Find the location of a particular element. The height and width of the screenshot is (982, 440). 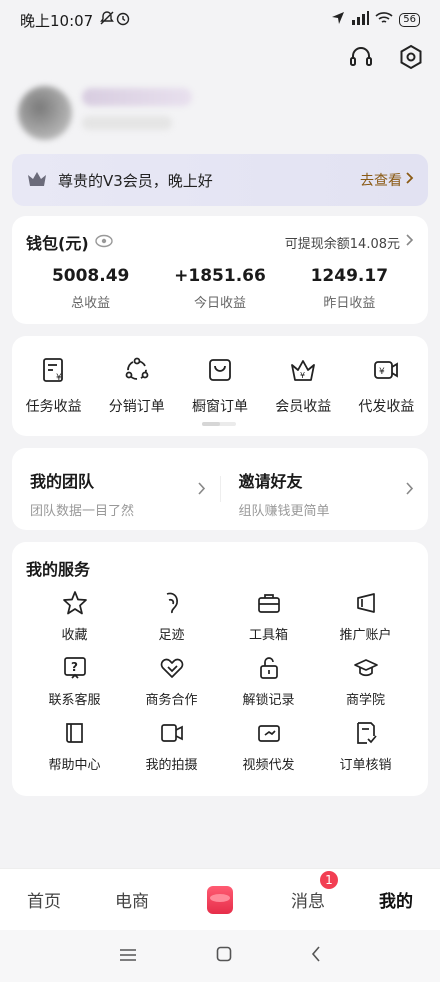

red-packet-icon is located at coordinates (220, 899).